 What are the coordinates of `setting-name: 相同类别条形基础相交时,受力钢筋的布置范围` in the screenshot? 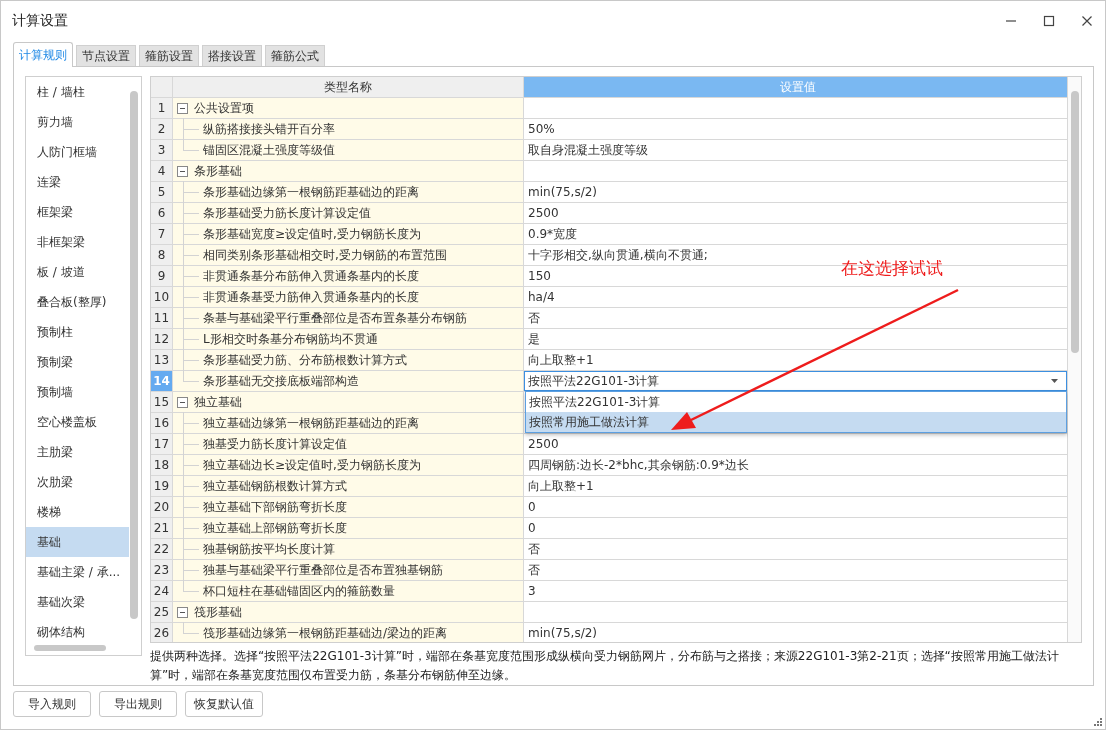 It's located at (325, 255).